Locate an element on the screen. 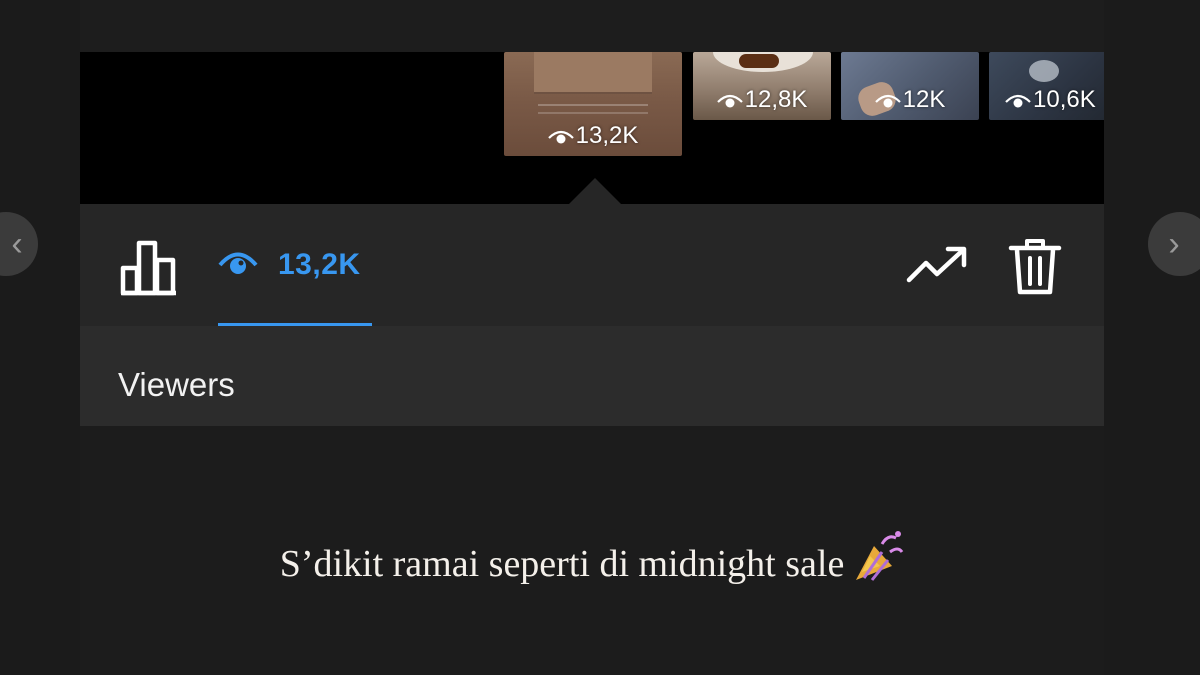 This screenshot has height=675, width=1200. story-caption: S’dikit ramai seperti di midnight sale is located at coordinates (592, 558).